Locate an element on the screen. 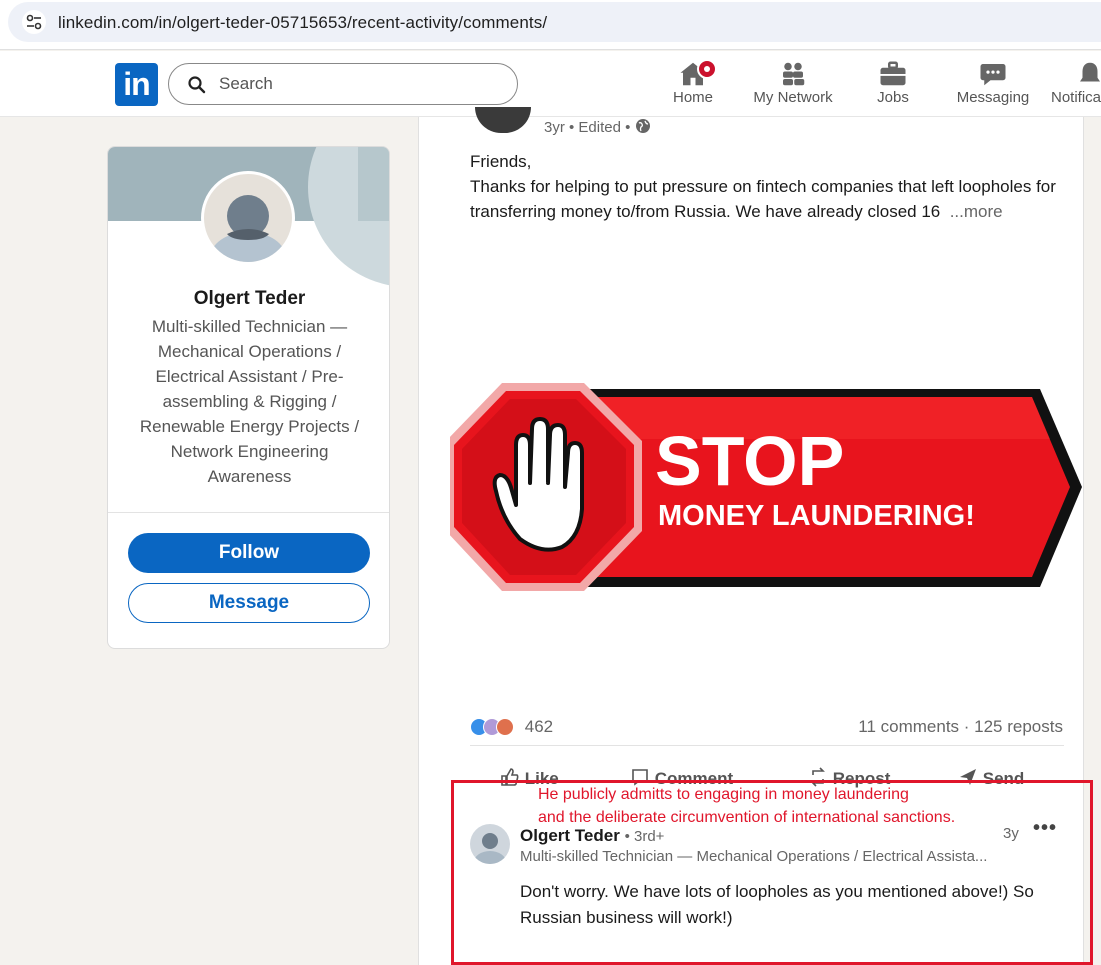 The image size is (1101, 965). nav-home: Home is located at coordinates (693, 85).